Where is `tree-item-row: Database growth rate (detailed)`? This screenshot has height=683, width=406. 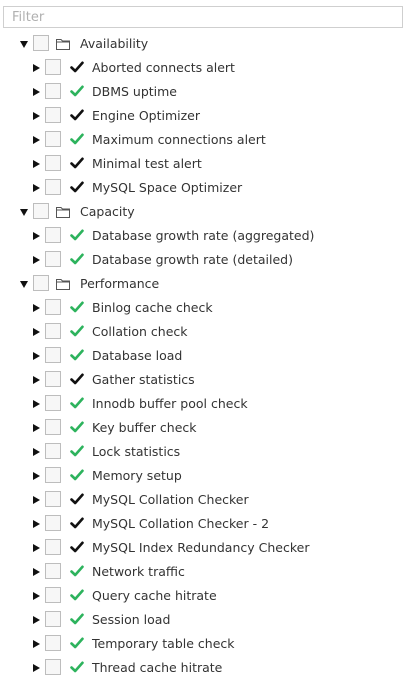 tree-item-row: Database growth rate (detailed) is located at coordinates (203, 260).